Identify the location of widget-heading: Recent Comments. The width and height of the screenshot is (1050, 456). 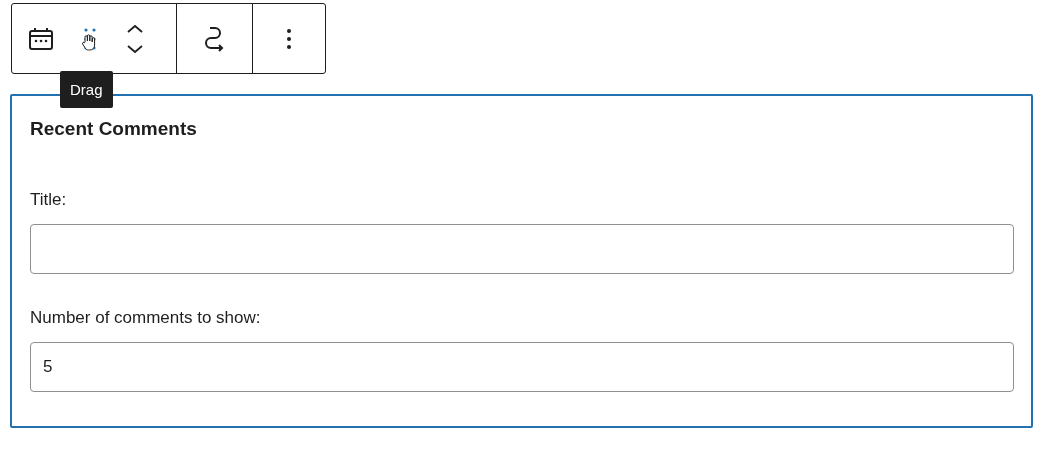
(114, 129).